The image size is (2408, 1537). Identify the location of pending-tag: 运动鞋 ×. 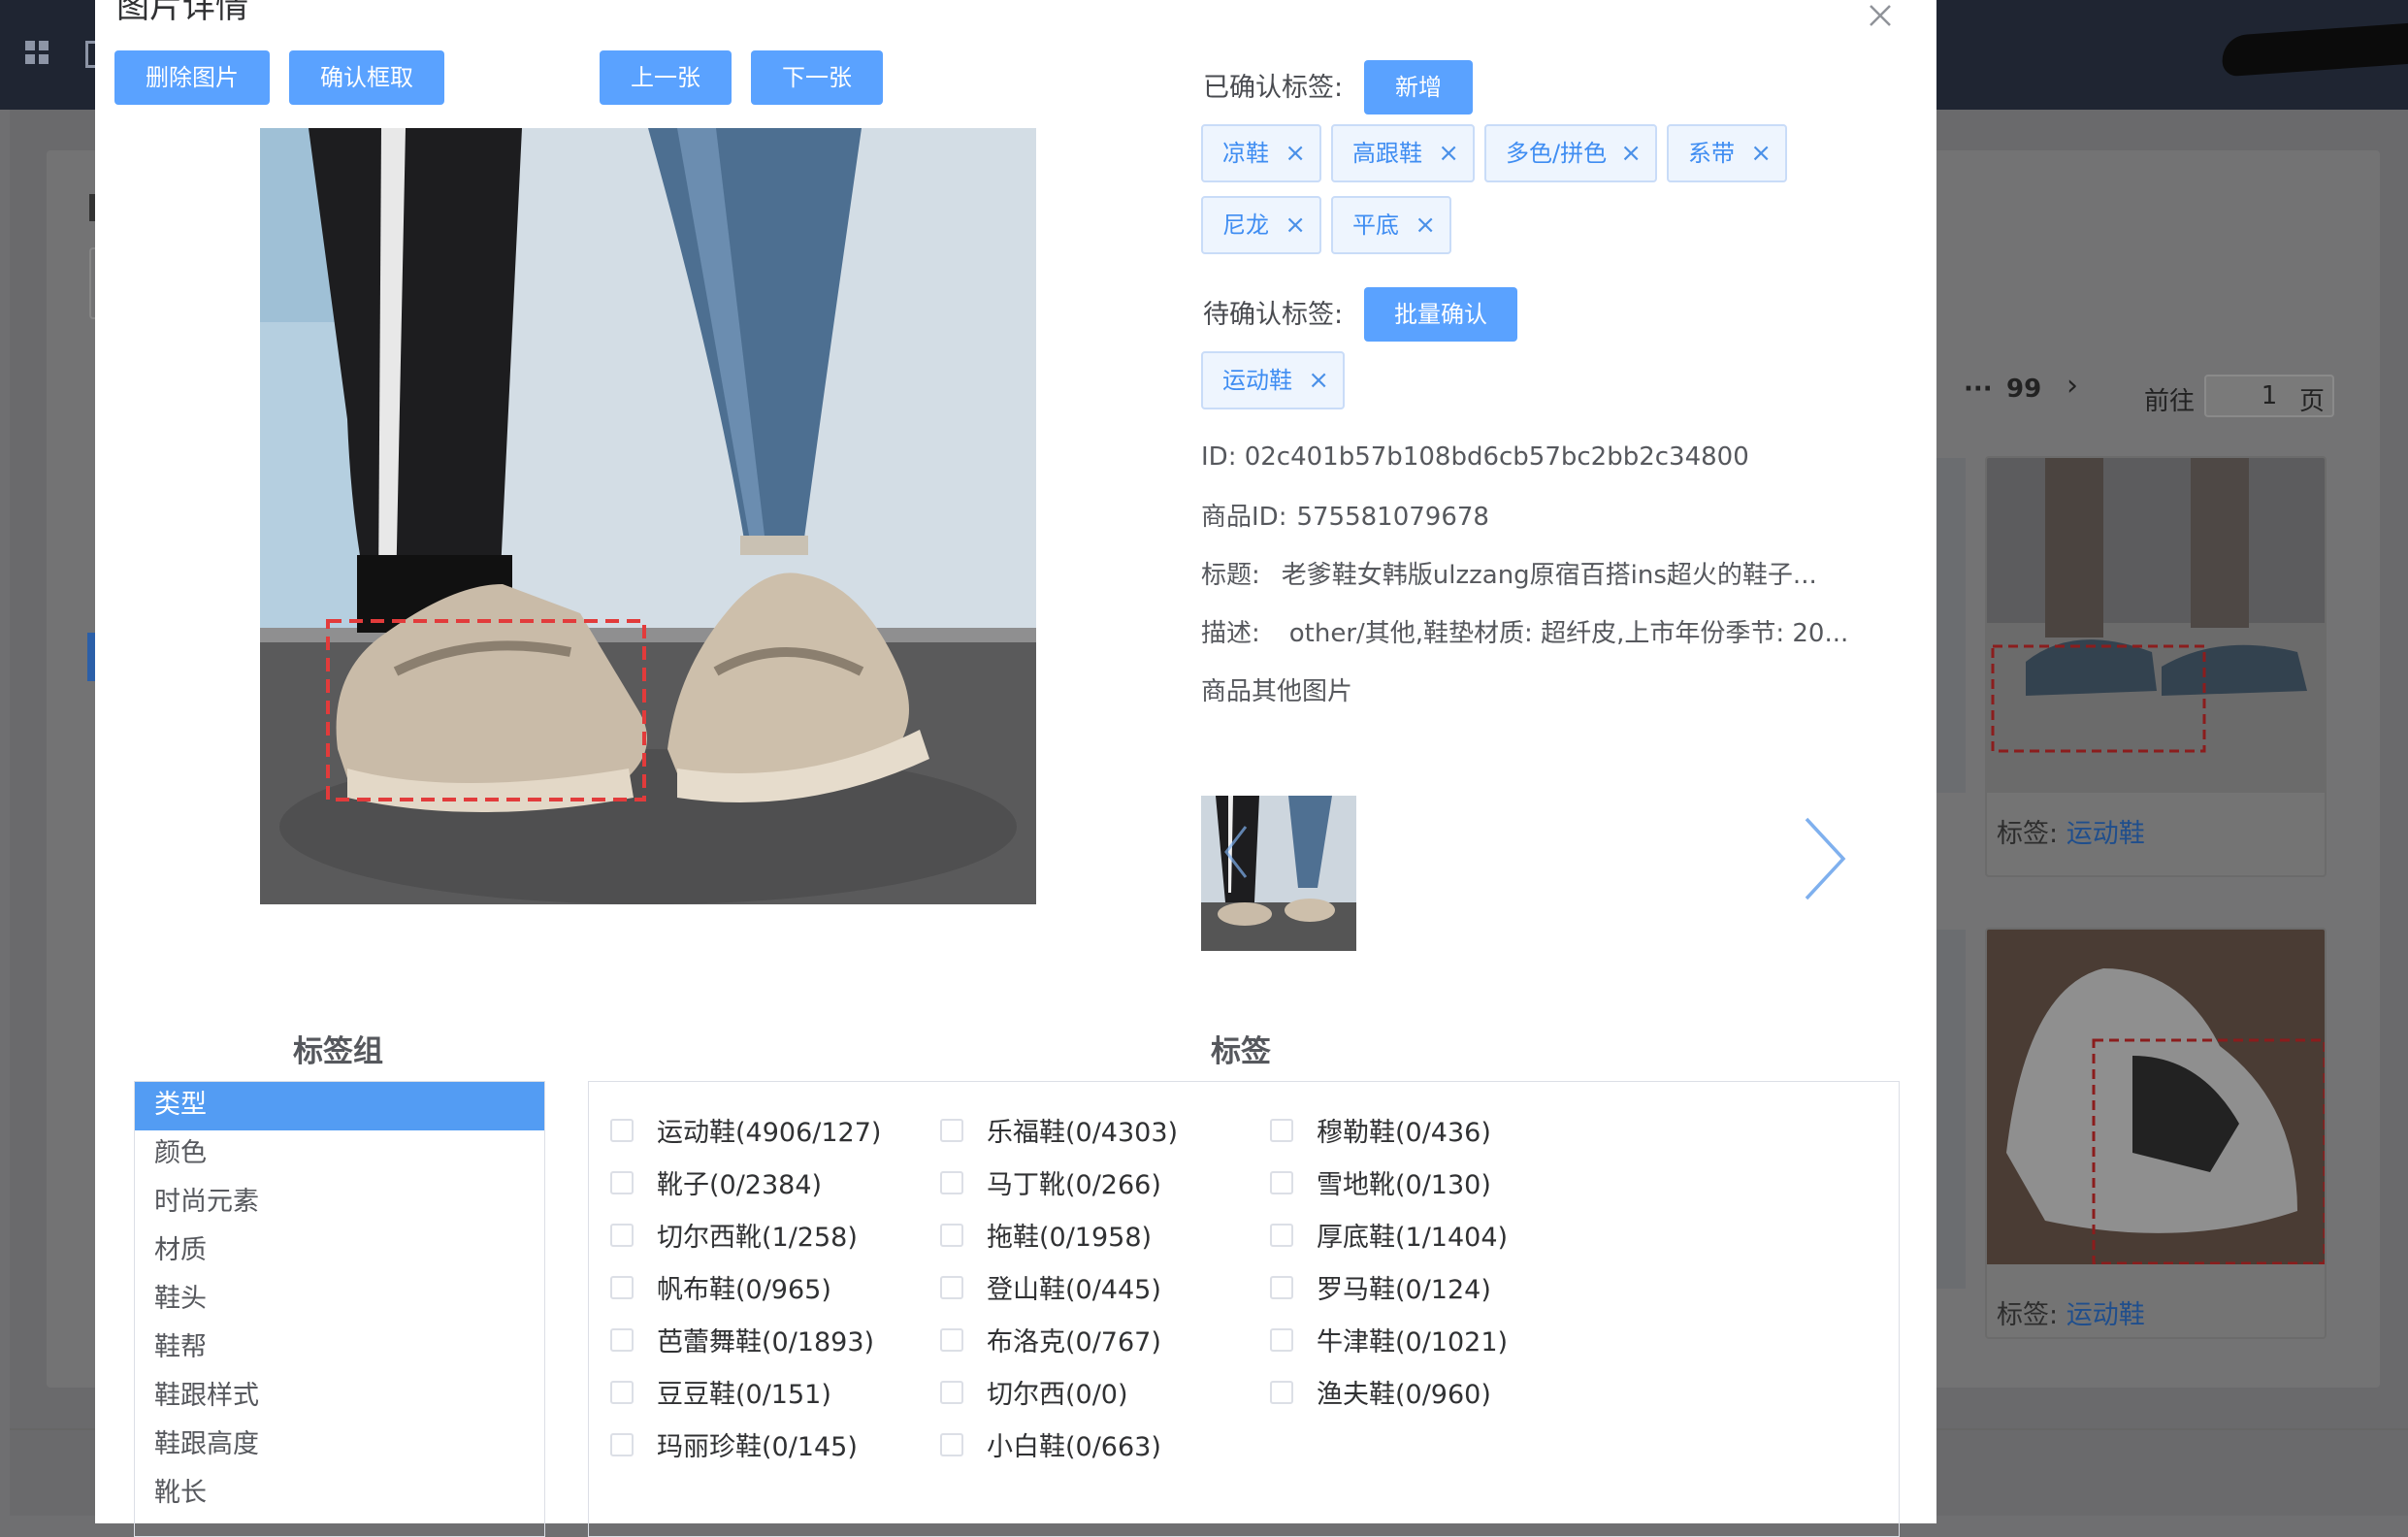
(1273, 380).